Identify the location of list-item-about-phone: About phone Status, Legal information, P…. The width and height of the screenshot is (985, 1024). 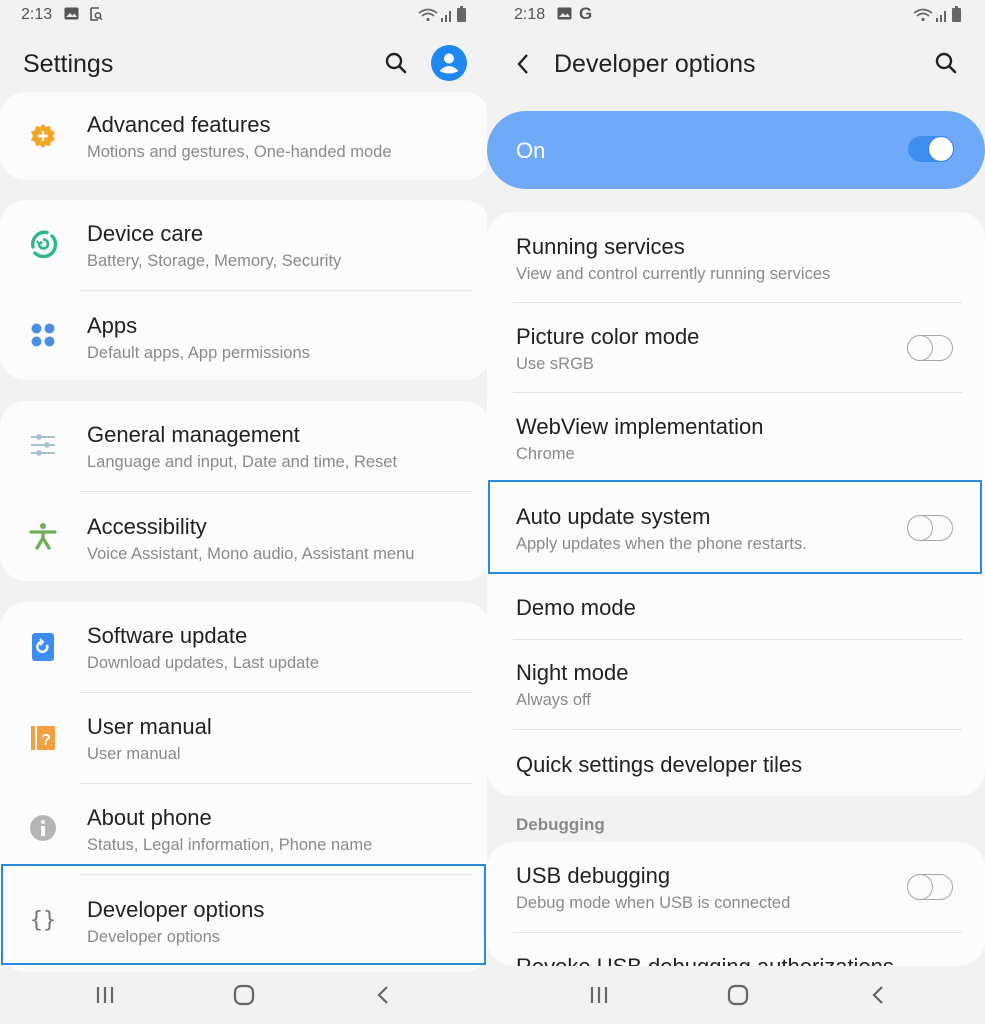
(245, 829).